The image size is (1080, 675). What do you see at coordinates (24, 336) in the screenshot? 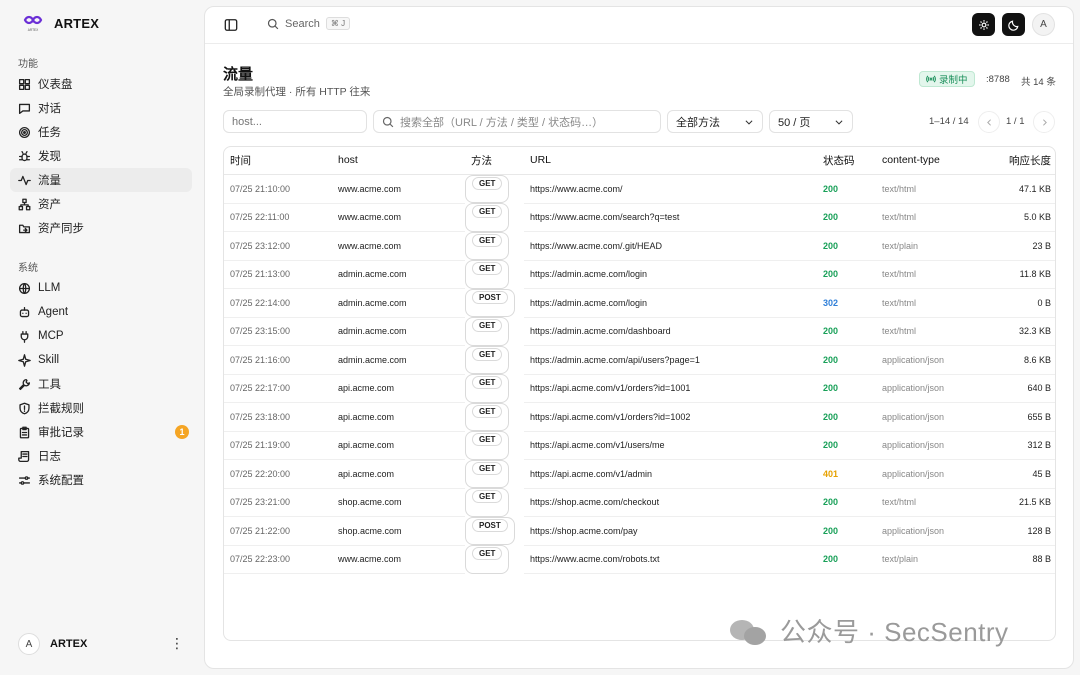
I see `plug-icon` at bounding box center [24, 336].